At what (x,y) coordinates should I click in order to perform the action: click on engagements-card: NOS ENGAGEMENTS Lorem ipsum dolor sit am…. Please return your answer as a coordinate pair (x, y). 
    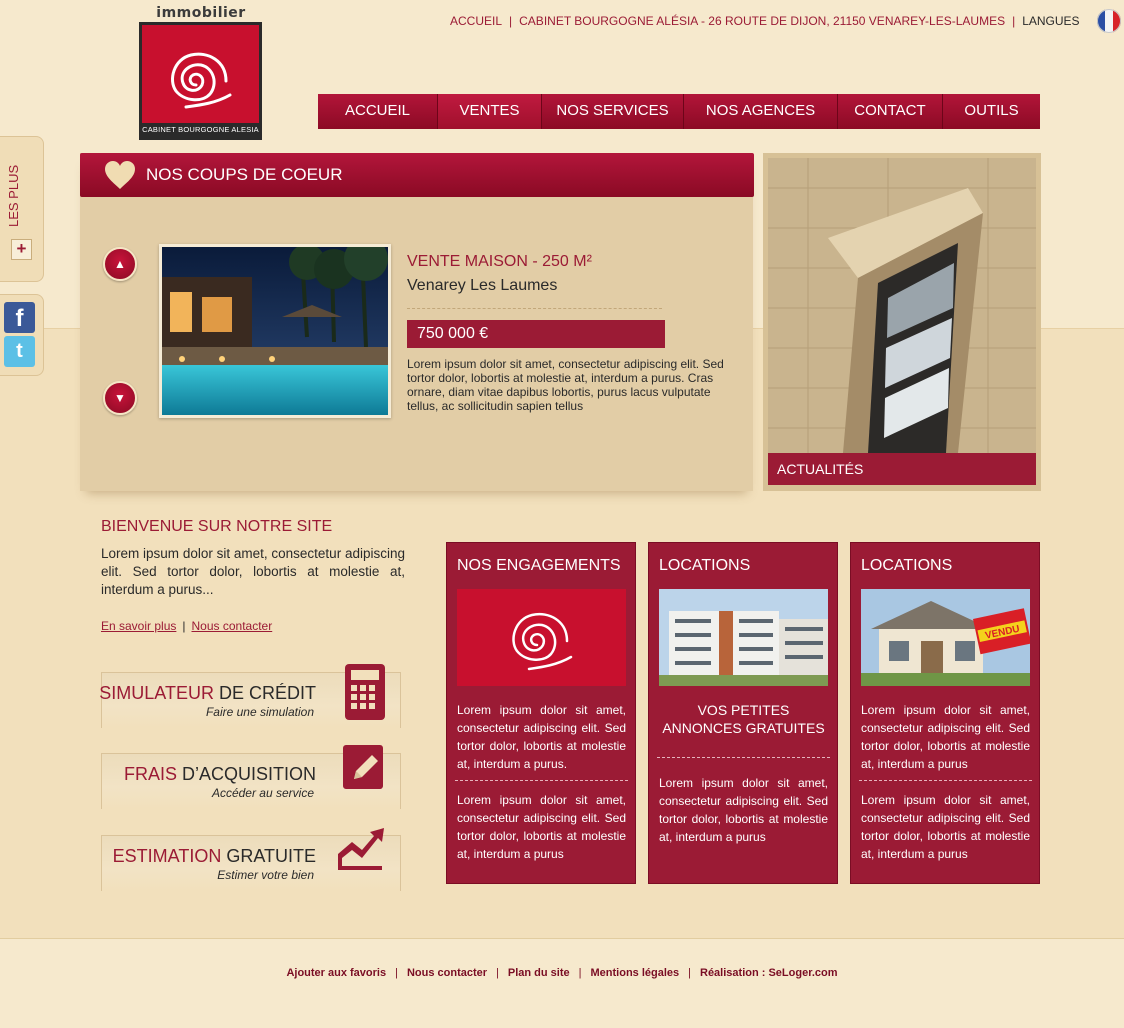
    Looking at the image, I should click on (541, 713).